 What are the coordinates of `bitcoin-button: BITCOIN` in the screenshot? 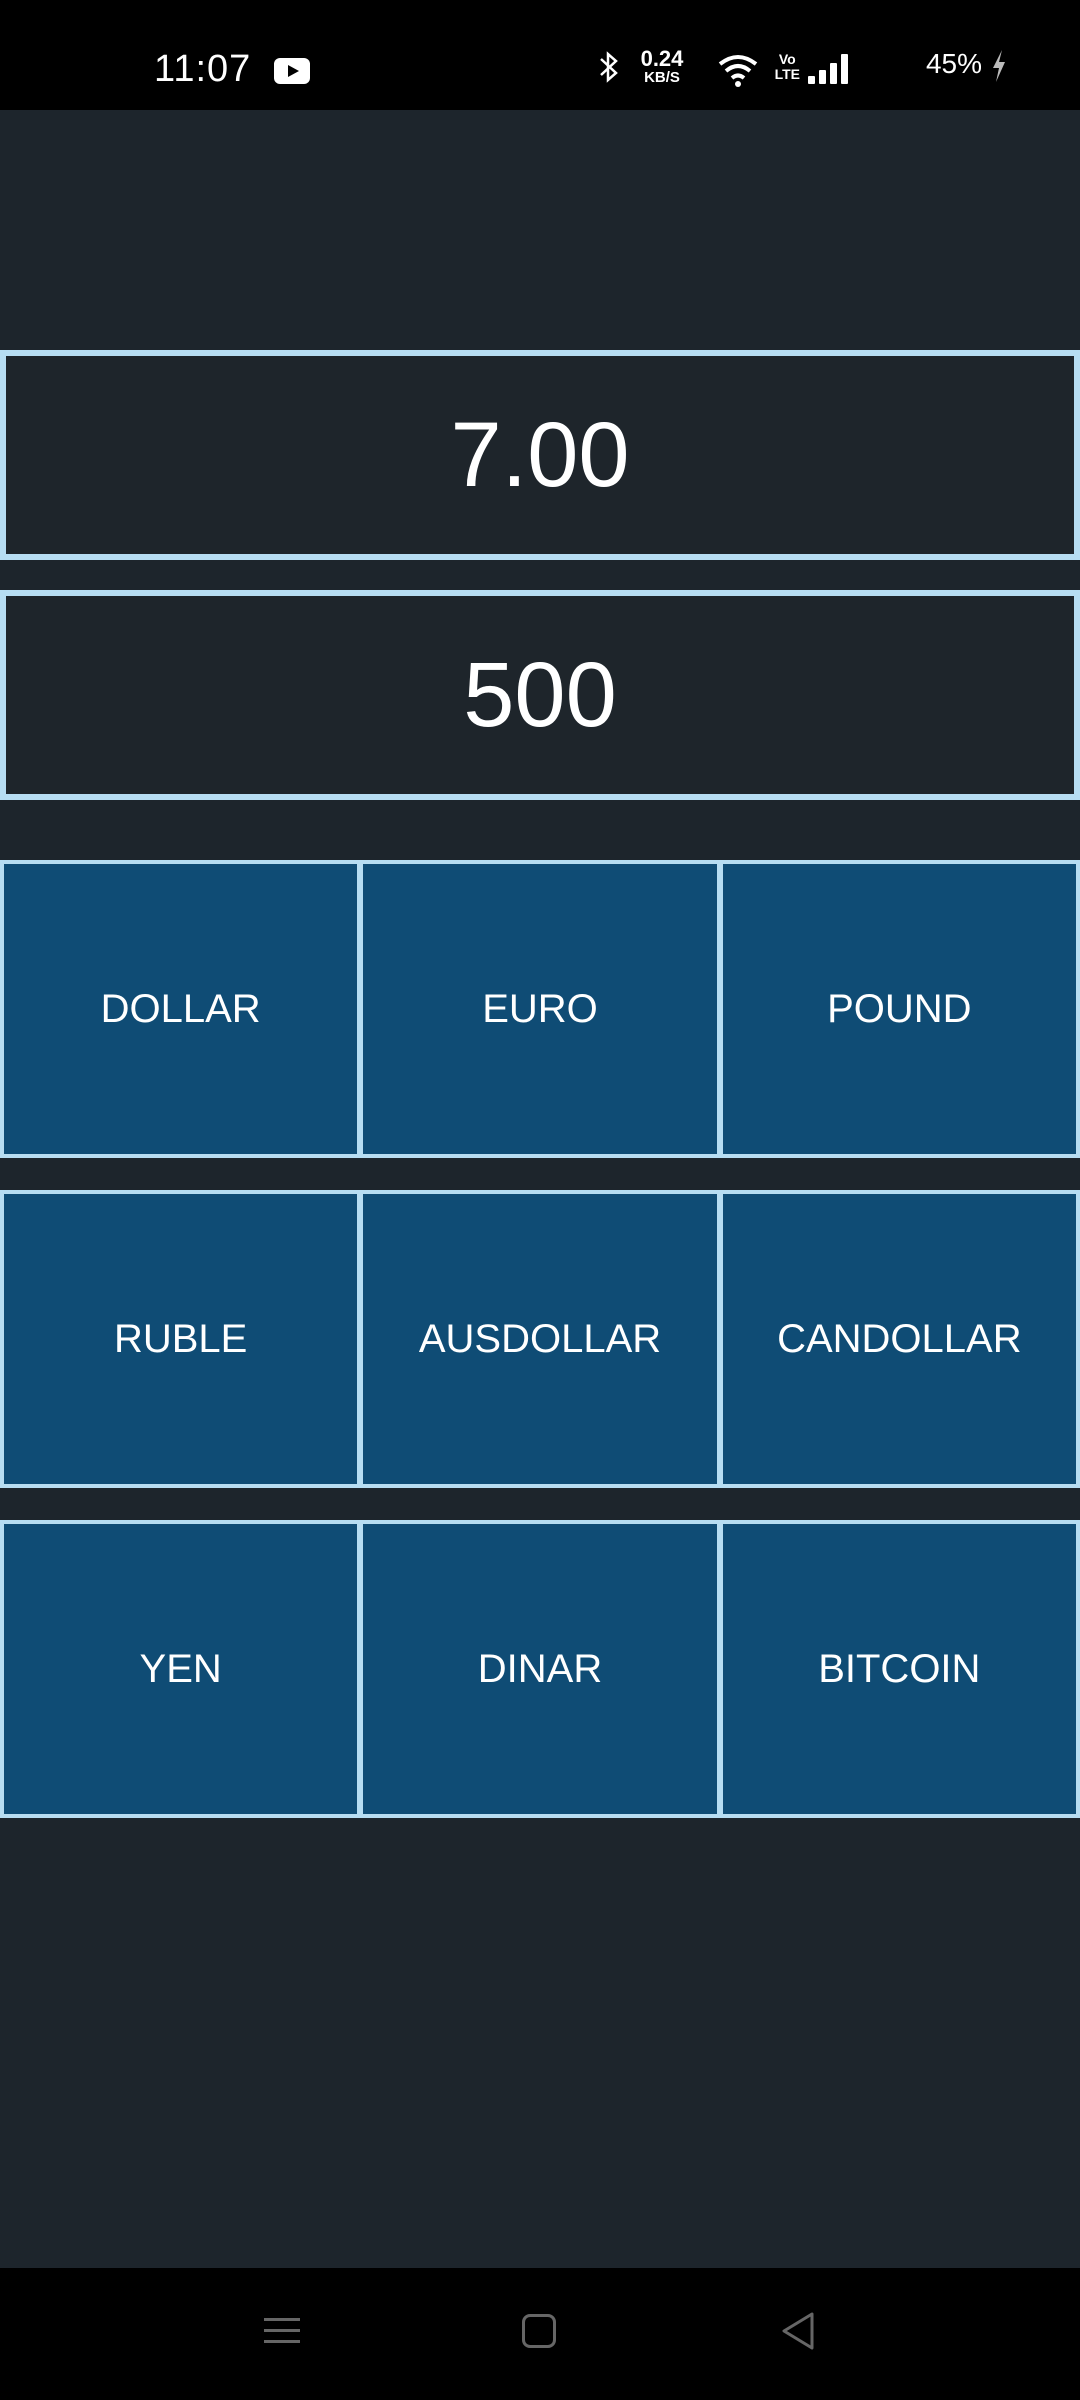 It's located at (899, 1669).